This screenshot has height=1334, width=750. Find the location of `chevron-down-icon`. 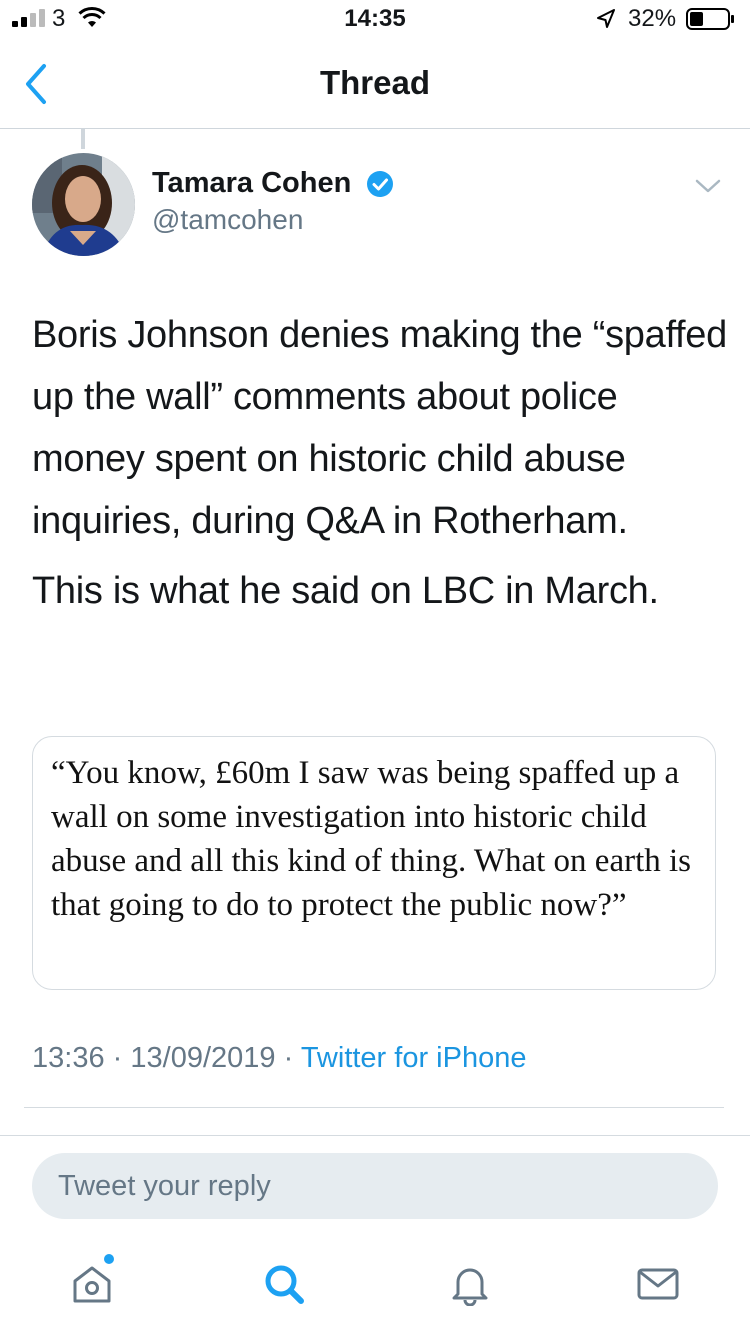

chevron-down-icon is located at coordinates (708, 186).